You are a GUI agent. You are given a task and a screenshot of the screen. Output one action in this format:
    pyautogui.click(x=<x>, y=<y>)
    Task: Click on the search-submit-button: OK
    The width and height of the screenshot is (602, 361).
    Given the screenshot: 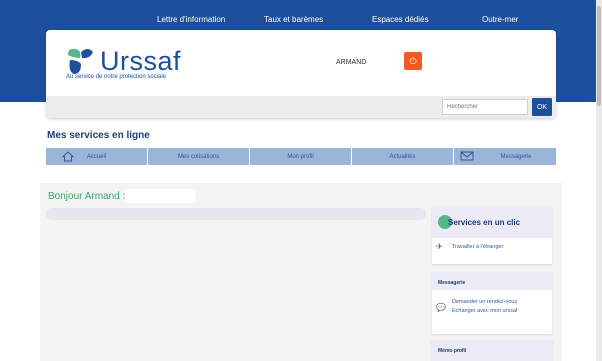 What is the action you would take?
    pyautogui.click(x=542, y=107)
    